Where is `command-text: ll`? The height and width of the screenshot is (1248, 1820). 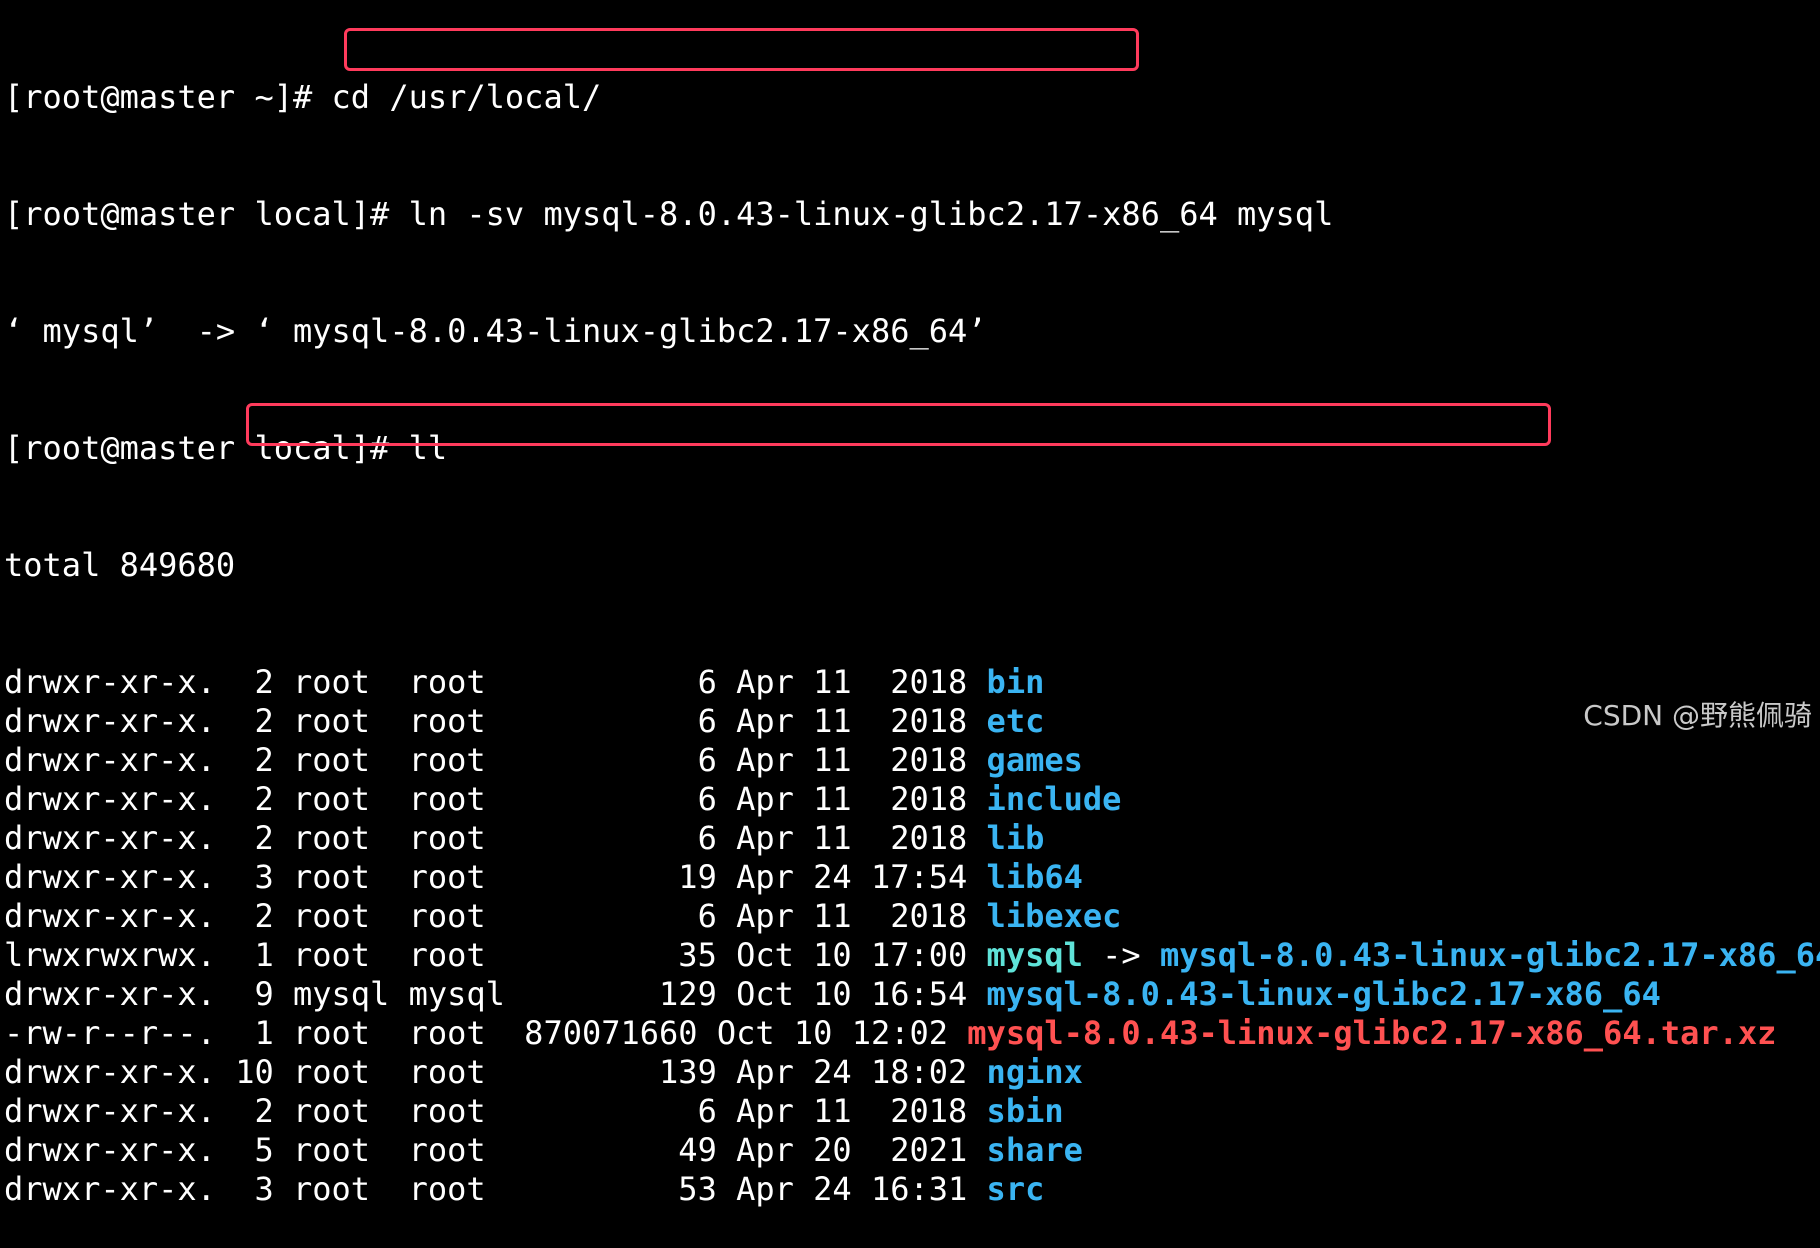
command-text: ll is located at coordinates (428, 448).